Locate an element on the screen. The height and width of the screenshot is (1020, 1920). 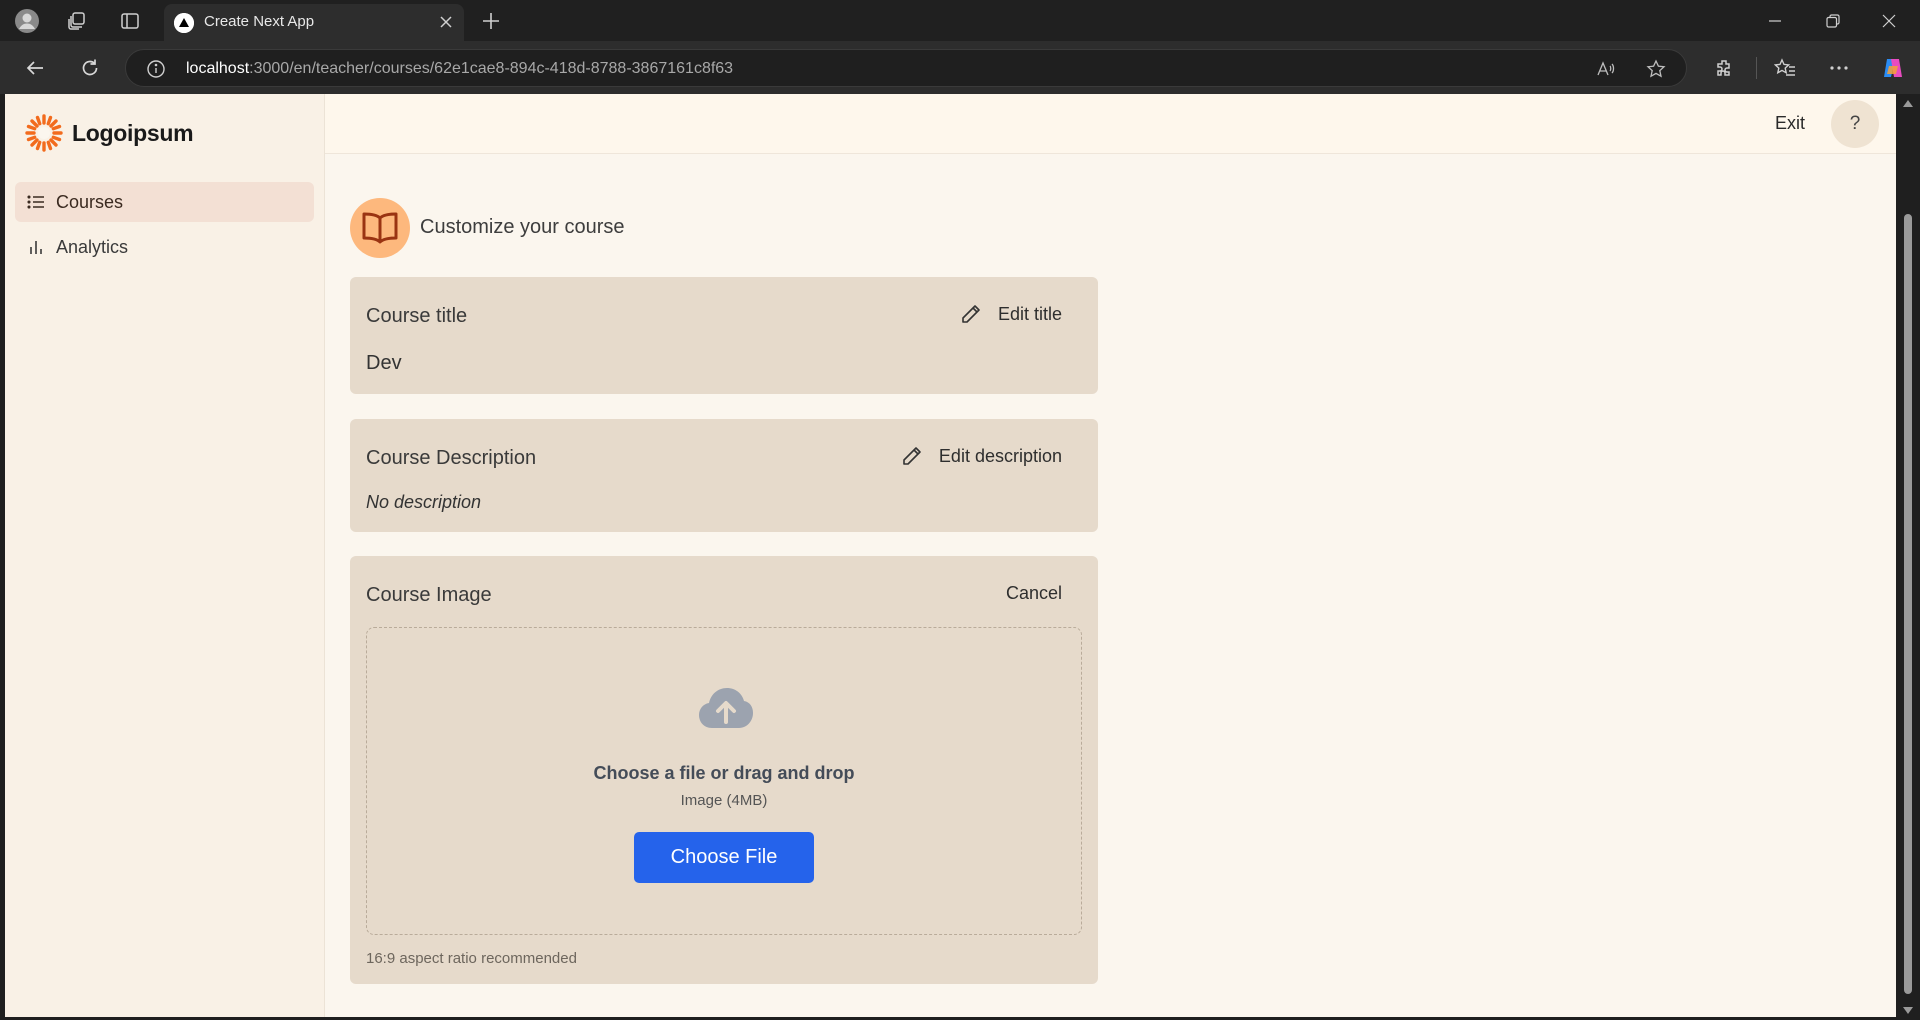
edit-title-button: Edit title is located at coordinates (1011, 314).